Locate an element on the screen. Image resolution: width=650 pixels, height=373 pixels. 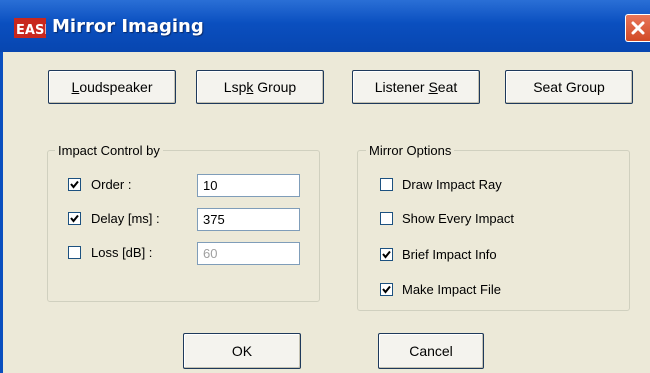
impact-control-legend: Impact Control by is located at coordinates (109, 150).